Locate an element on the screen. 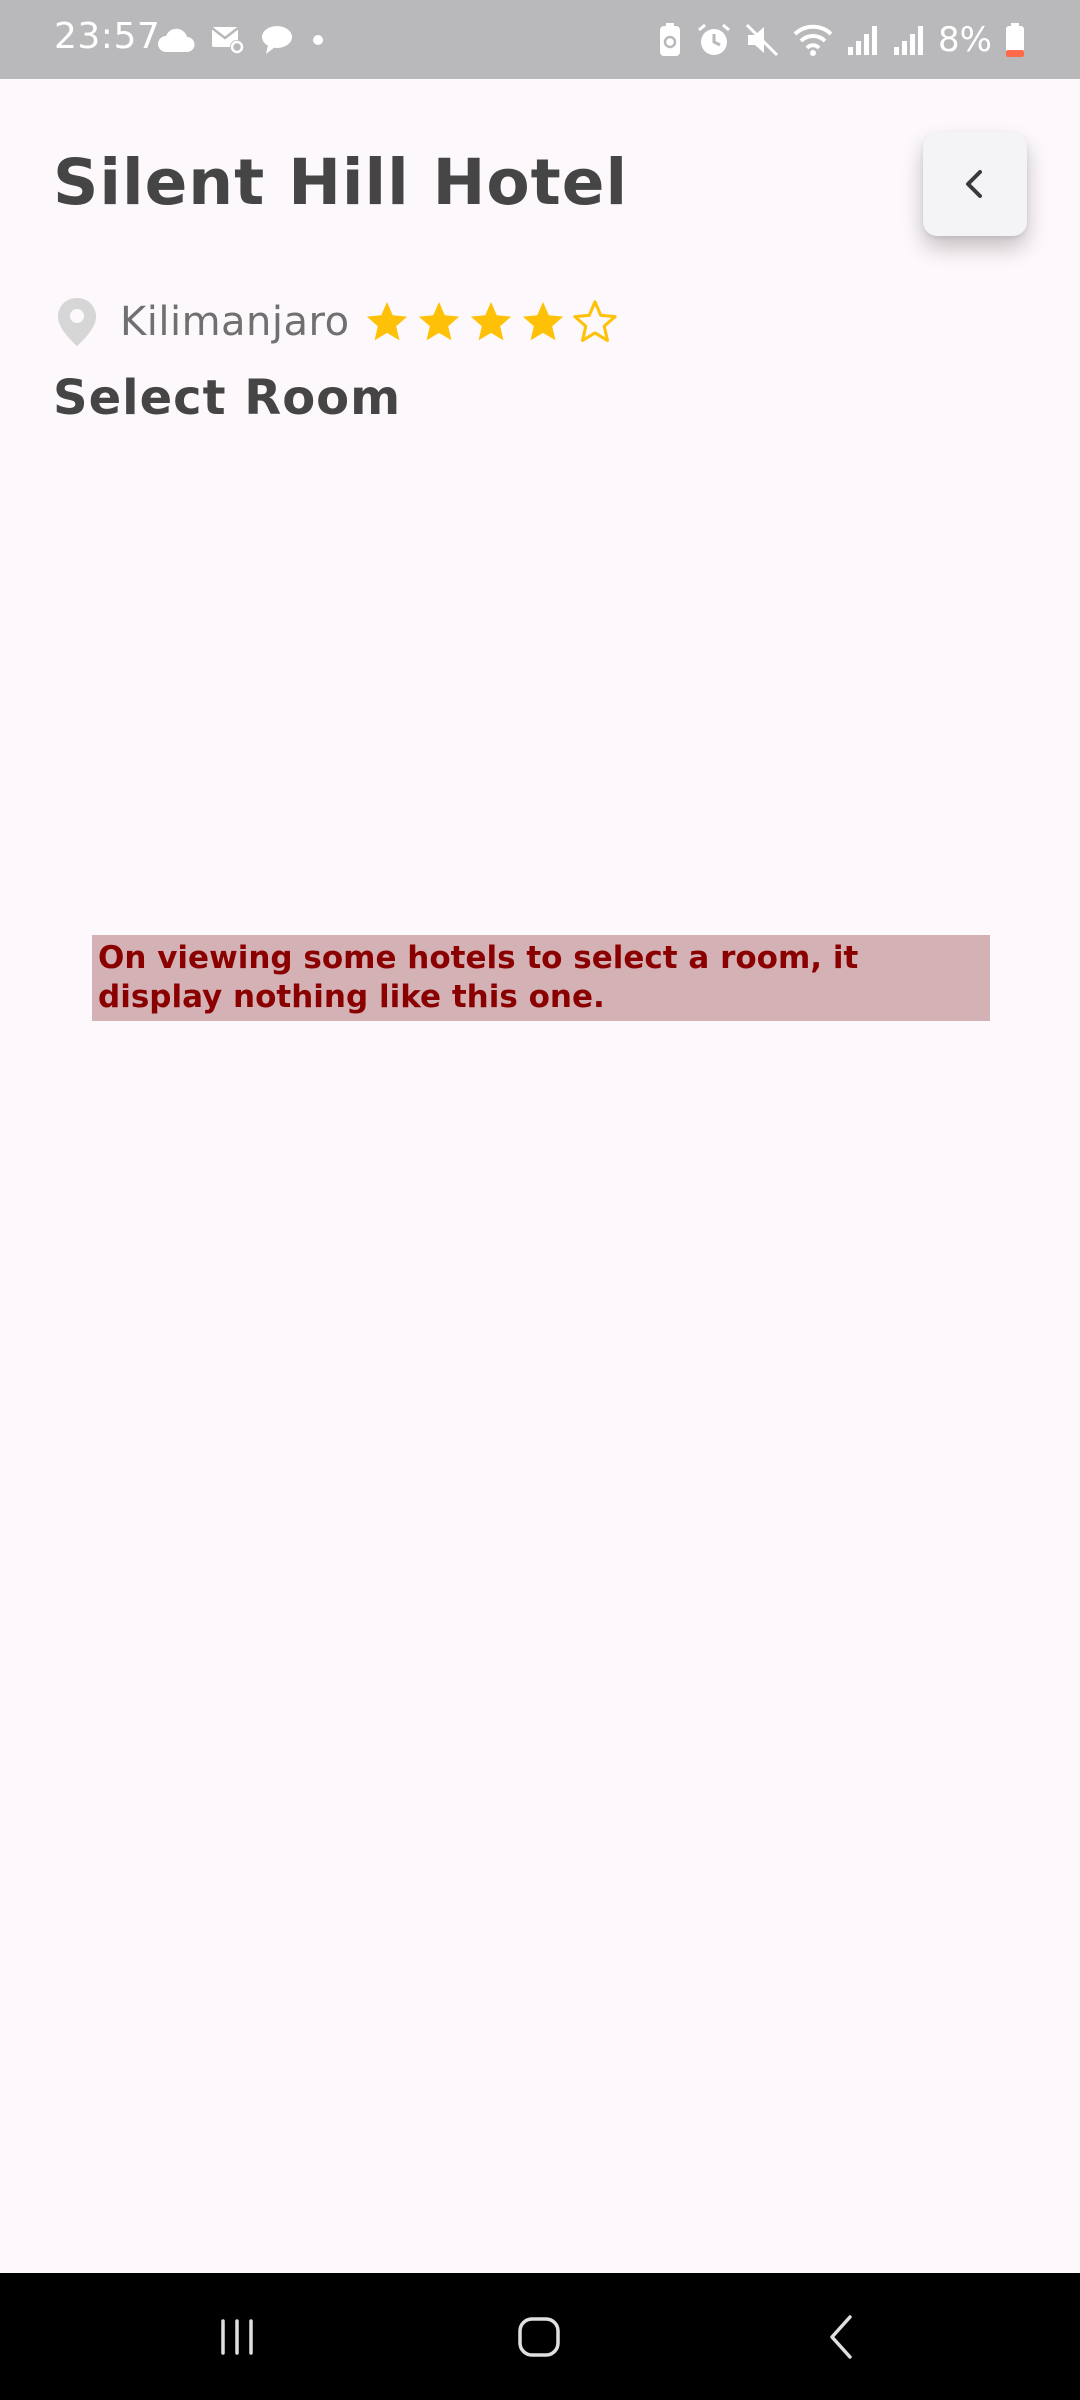 This screenshot has height=2400, width=1080. home-icon is located at coordinates (539, 2337).